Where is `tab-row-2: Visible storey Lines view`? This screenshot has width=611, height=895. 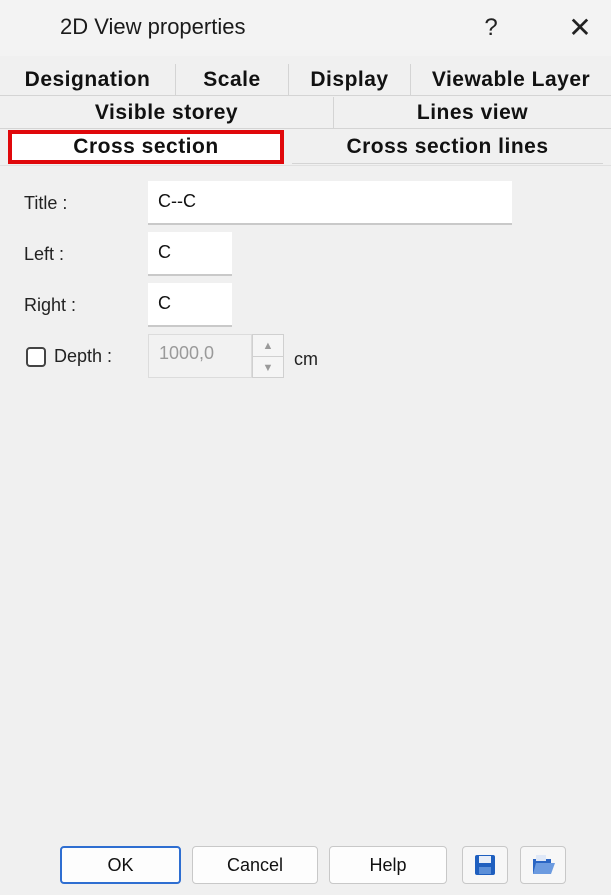 tab-row-2: Visible storey Lines view is located at coordinates (305, 113).